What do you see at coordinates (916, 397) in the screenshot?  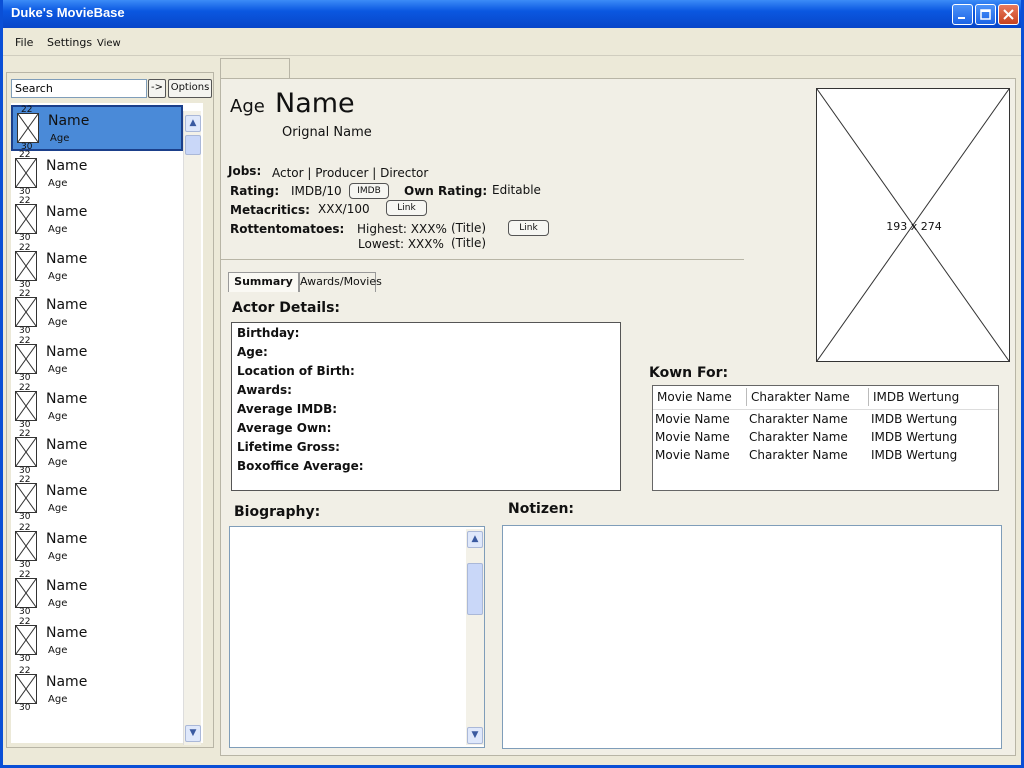 I see `column-header-imdb: IMDB Wertung` at bounding box center [916, 397].